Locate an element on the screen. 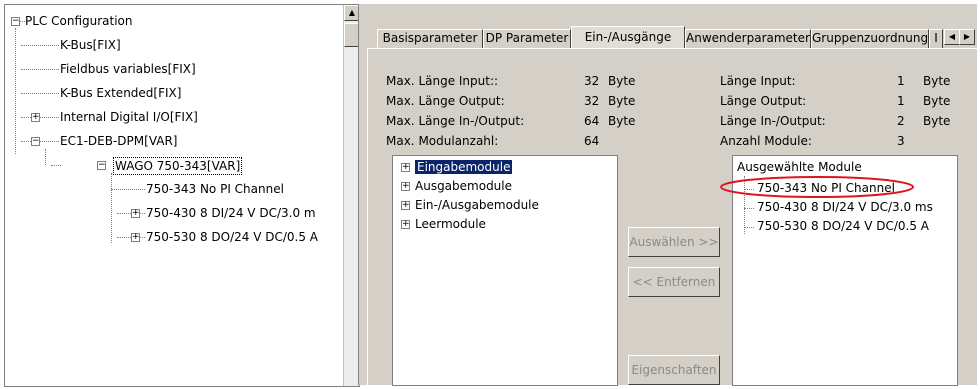  module-group-eingabemodule: Eingabemodule is located at coordinates (464, 167).